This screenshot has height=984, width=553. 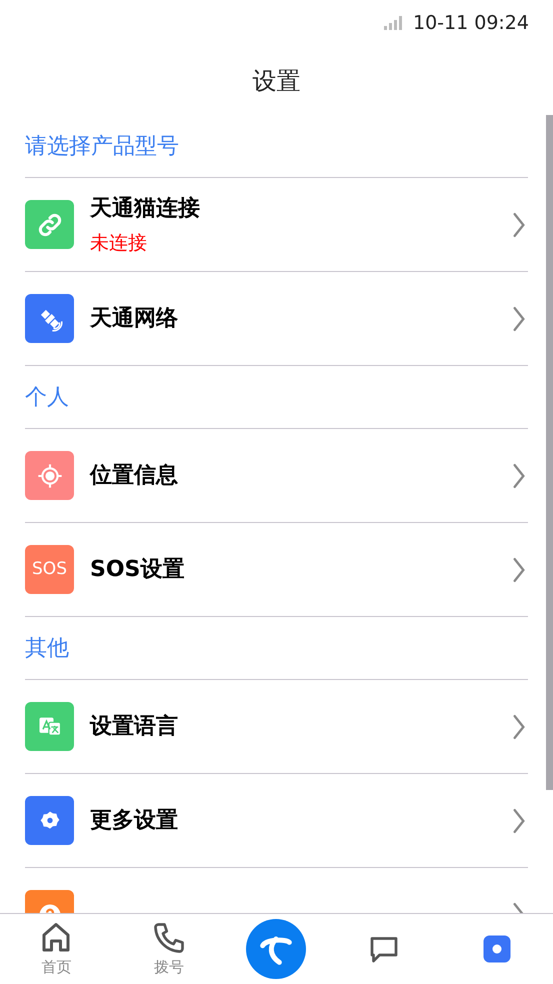 What do you see at coordinates (276, 570) in the screenshot?
I see `settings-row: SOS SOS设置` at bounding box center [276, 570].